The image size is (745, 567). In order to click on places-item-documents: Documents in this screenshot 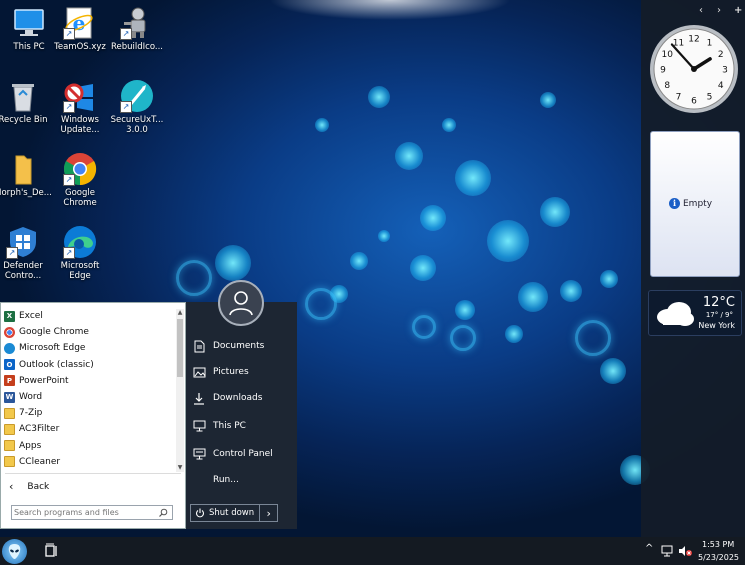, I will do `click(228, 346)`.